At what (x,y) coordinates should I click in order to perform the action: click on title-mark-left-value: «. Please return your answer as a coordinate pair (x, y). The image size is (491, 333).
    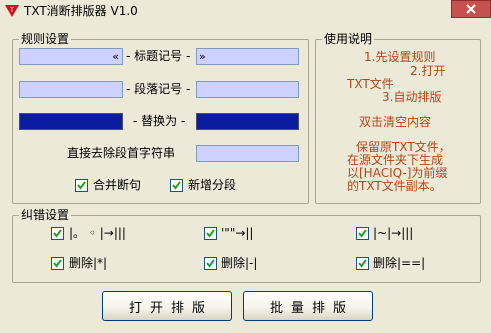
    Looking at the image, I should click on (115, 56).